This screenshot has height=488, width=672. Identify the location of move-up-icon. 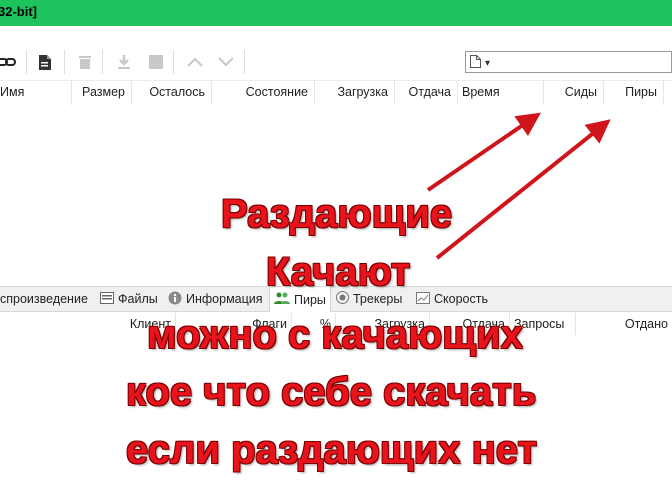
(195, 62).